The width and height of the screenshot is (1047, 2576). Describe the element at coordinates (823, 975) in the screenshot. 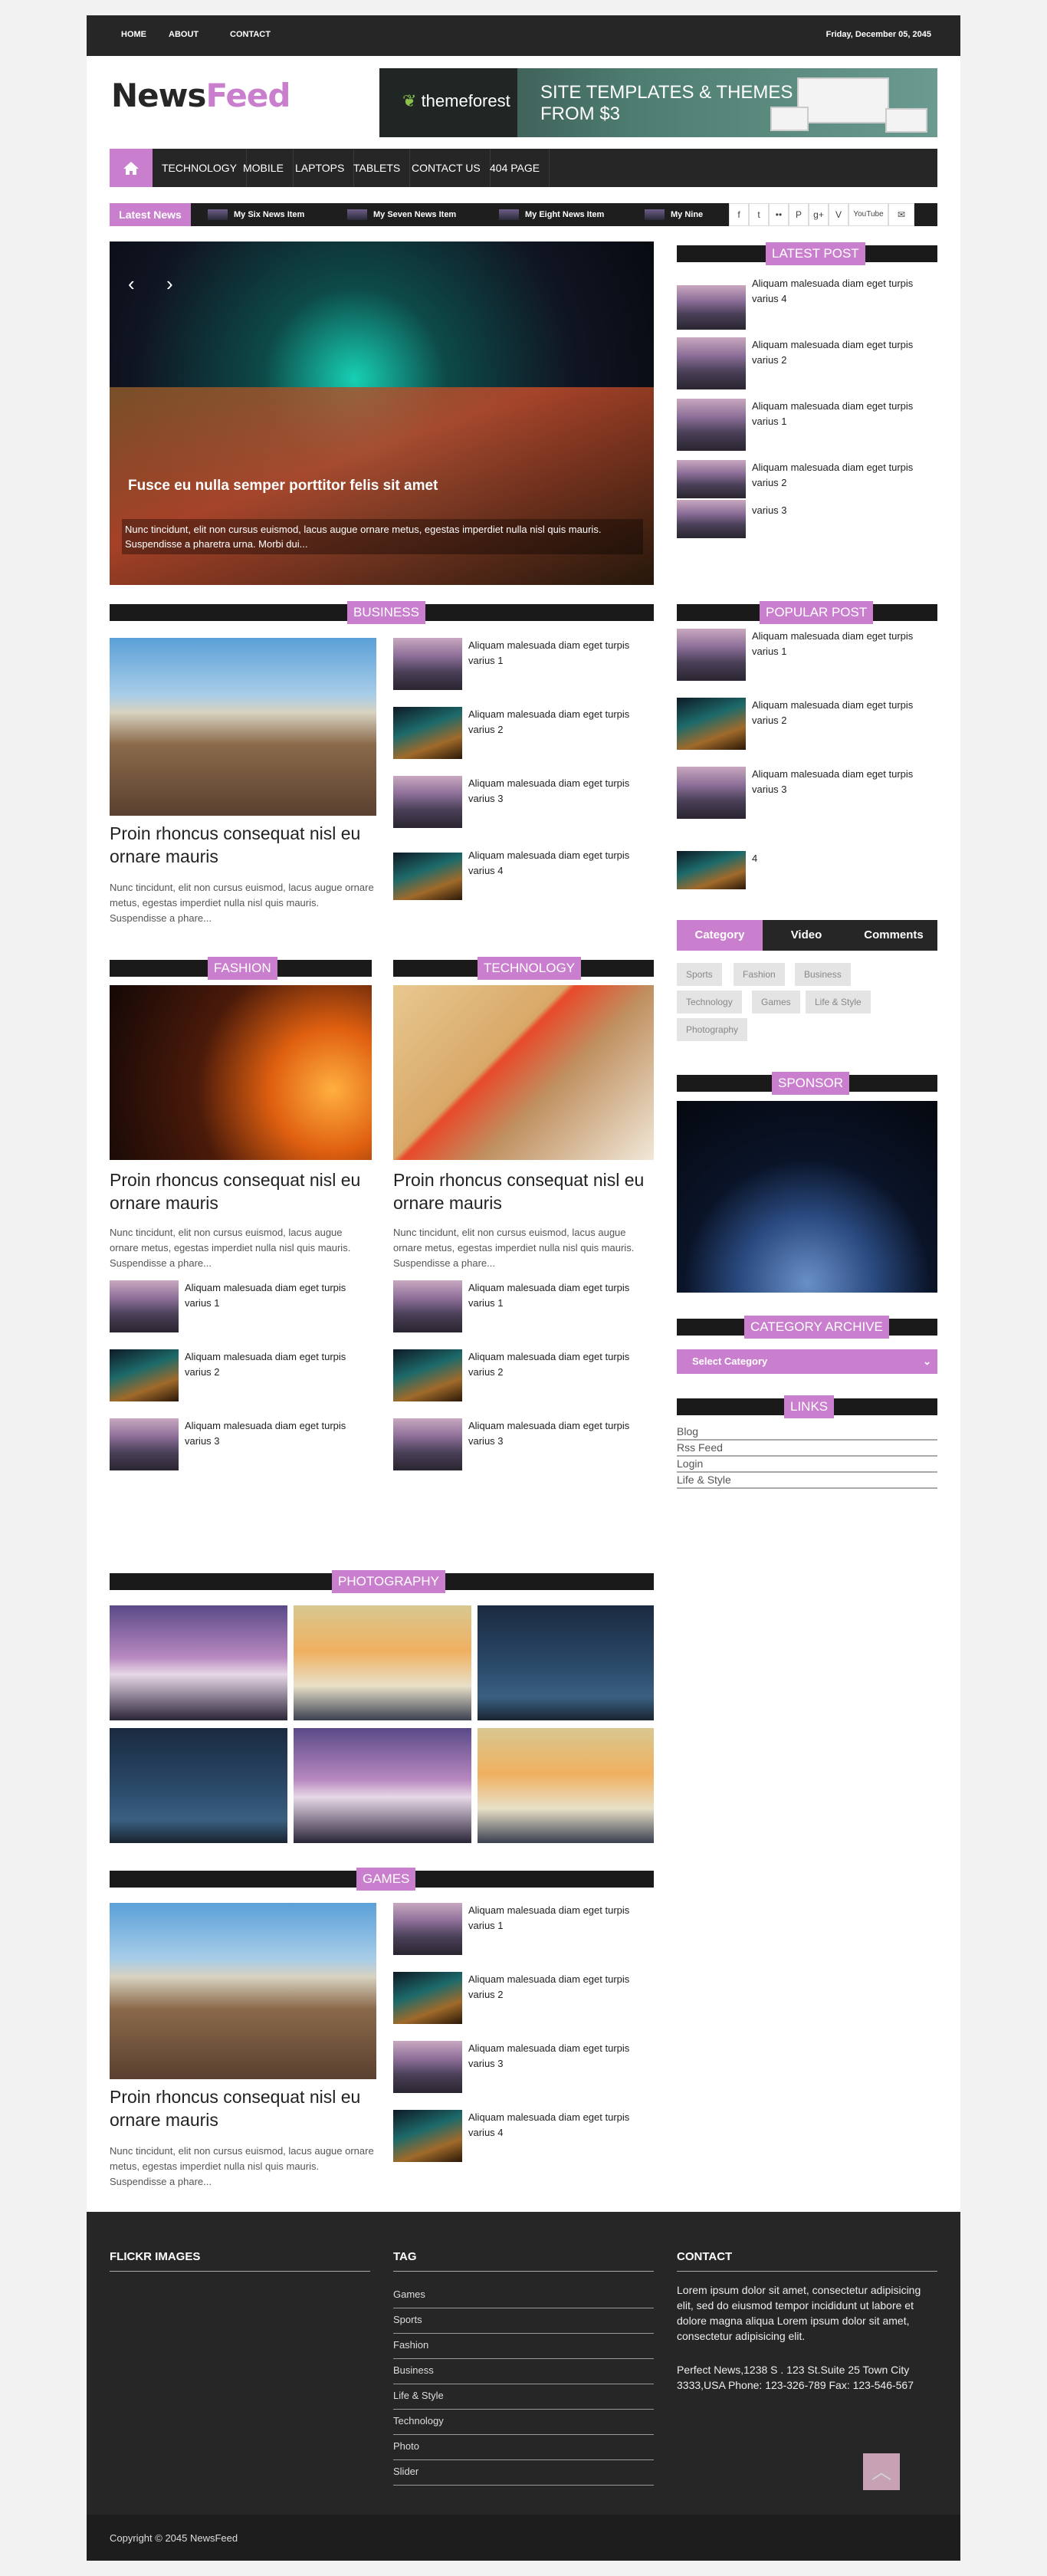

I see `category-tag: Business` at that location.